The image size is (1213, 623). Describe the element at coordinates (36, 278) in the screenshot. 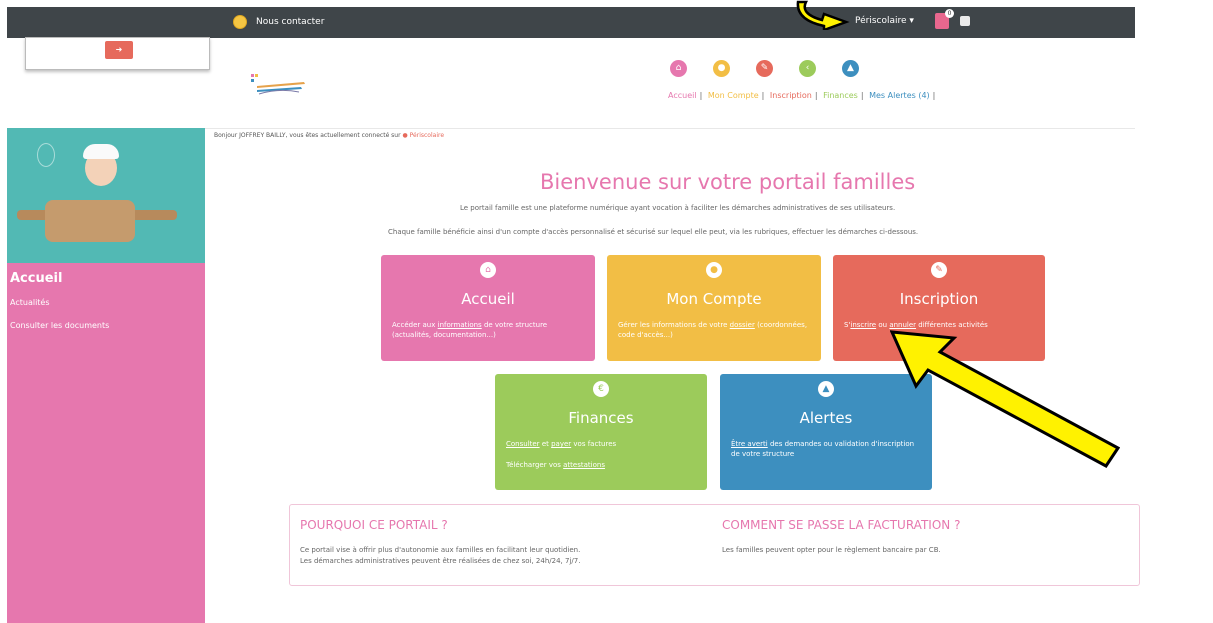

I see `sidebar-title: Accueil` at that location.